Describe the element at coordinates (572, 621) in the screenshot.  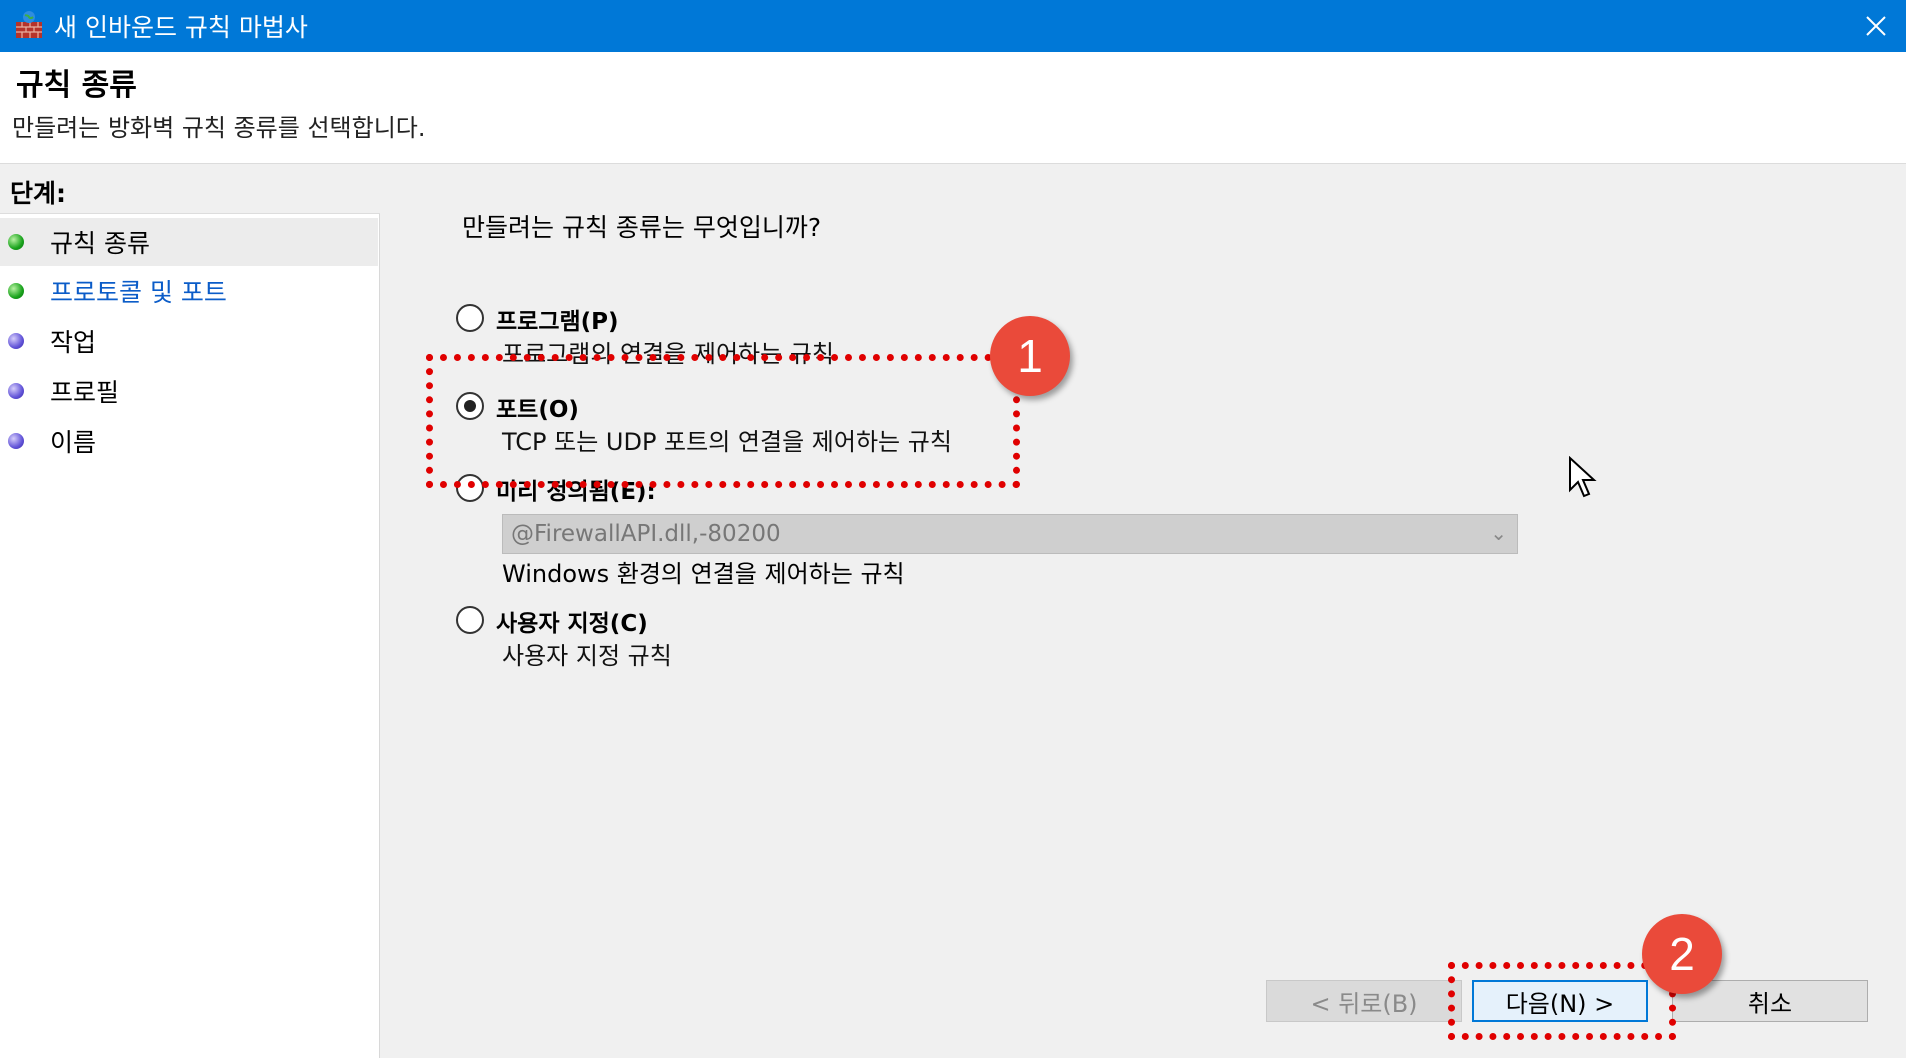
I see `option-label: 사용자 지정(C)` at that location.